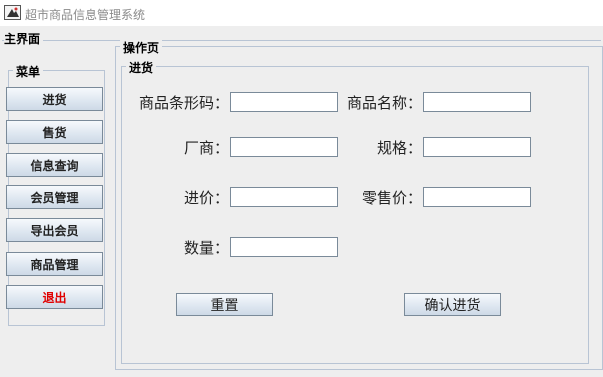  What do you see at coordinates (54, 230) in the screenshot?
I see `menu-export-member-button: 导出会员` at bounding box center [54, 230].